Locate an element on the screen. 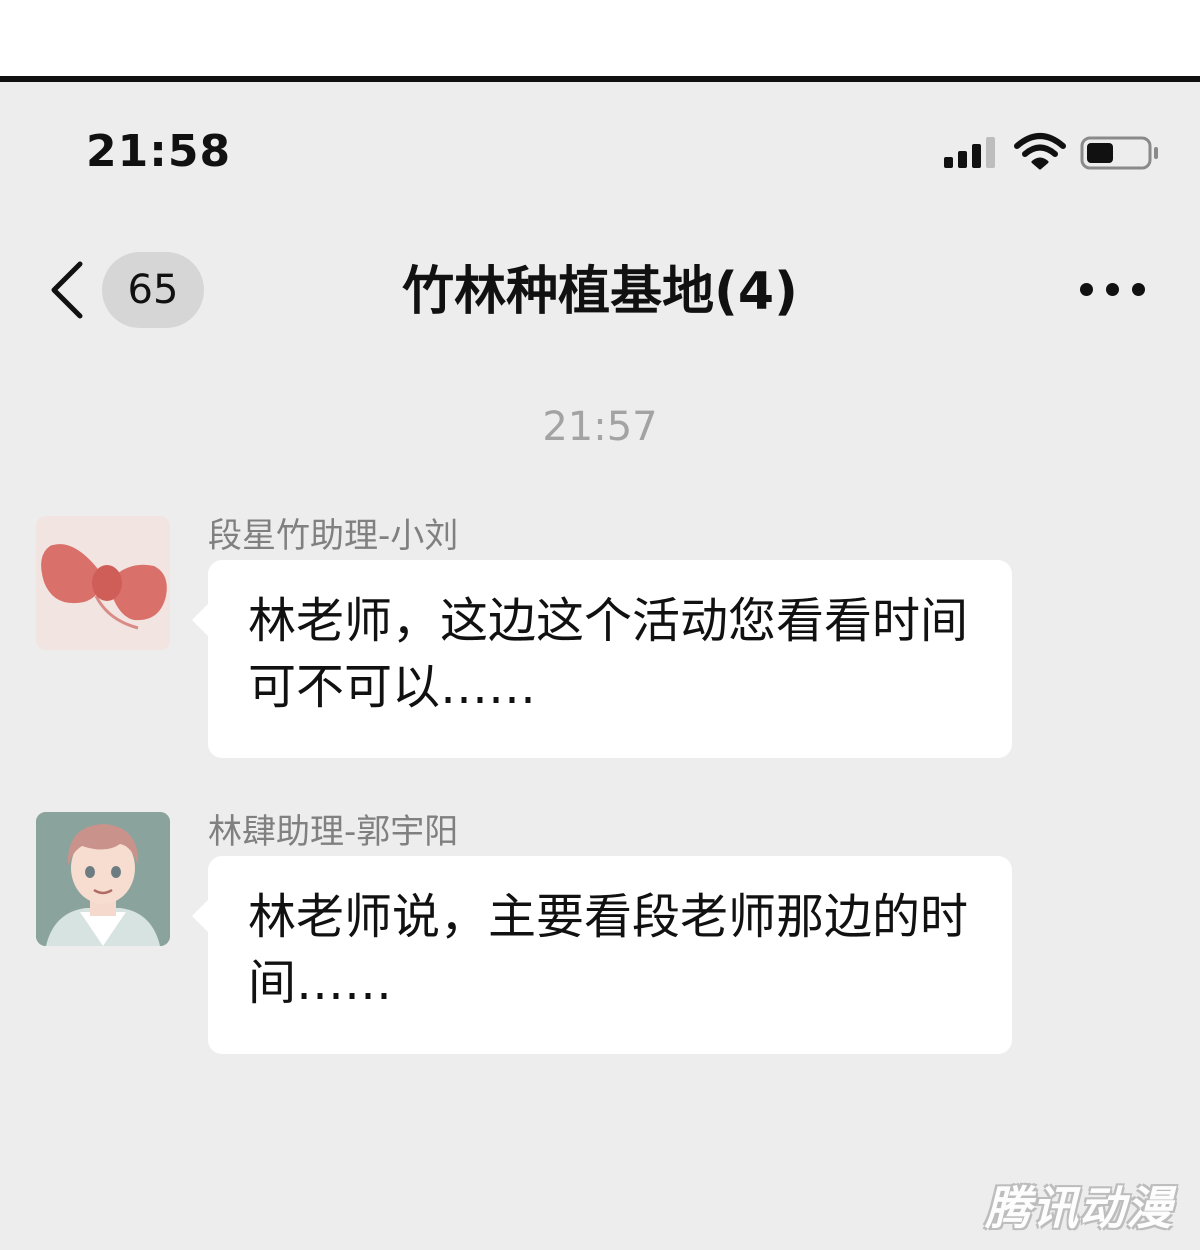  person-avatar is located at coordinates (103, 879).